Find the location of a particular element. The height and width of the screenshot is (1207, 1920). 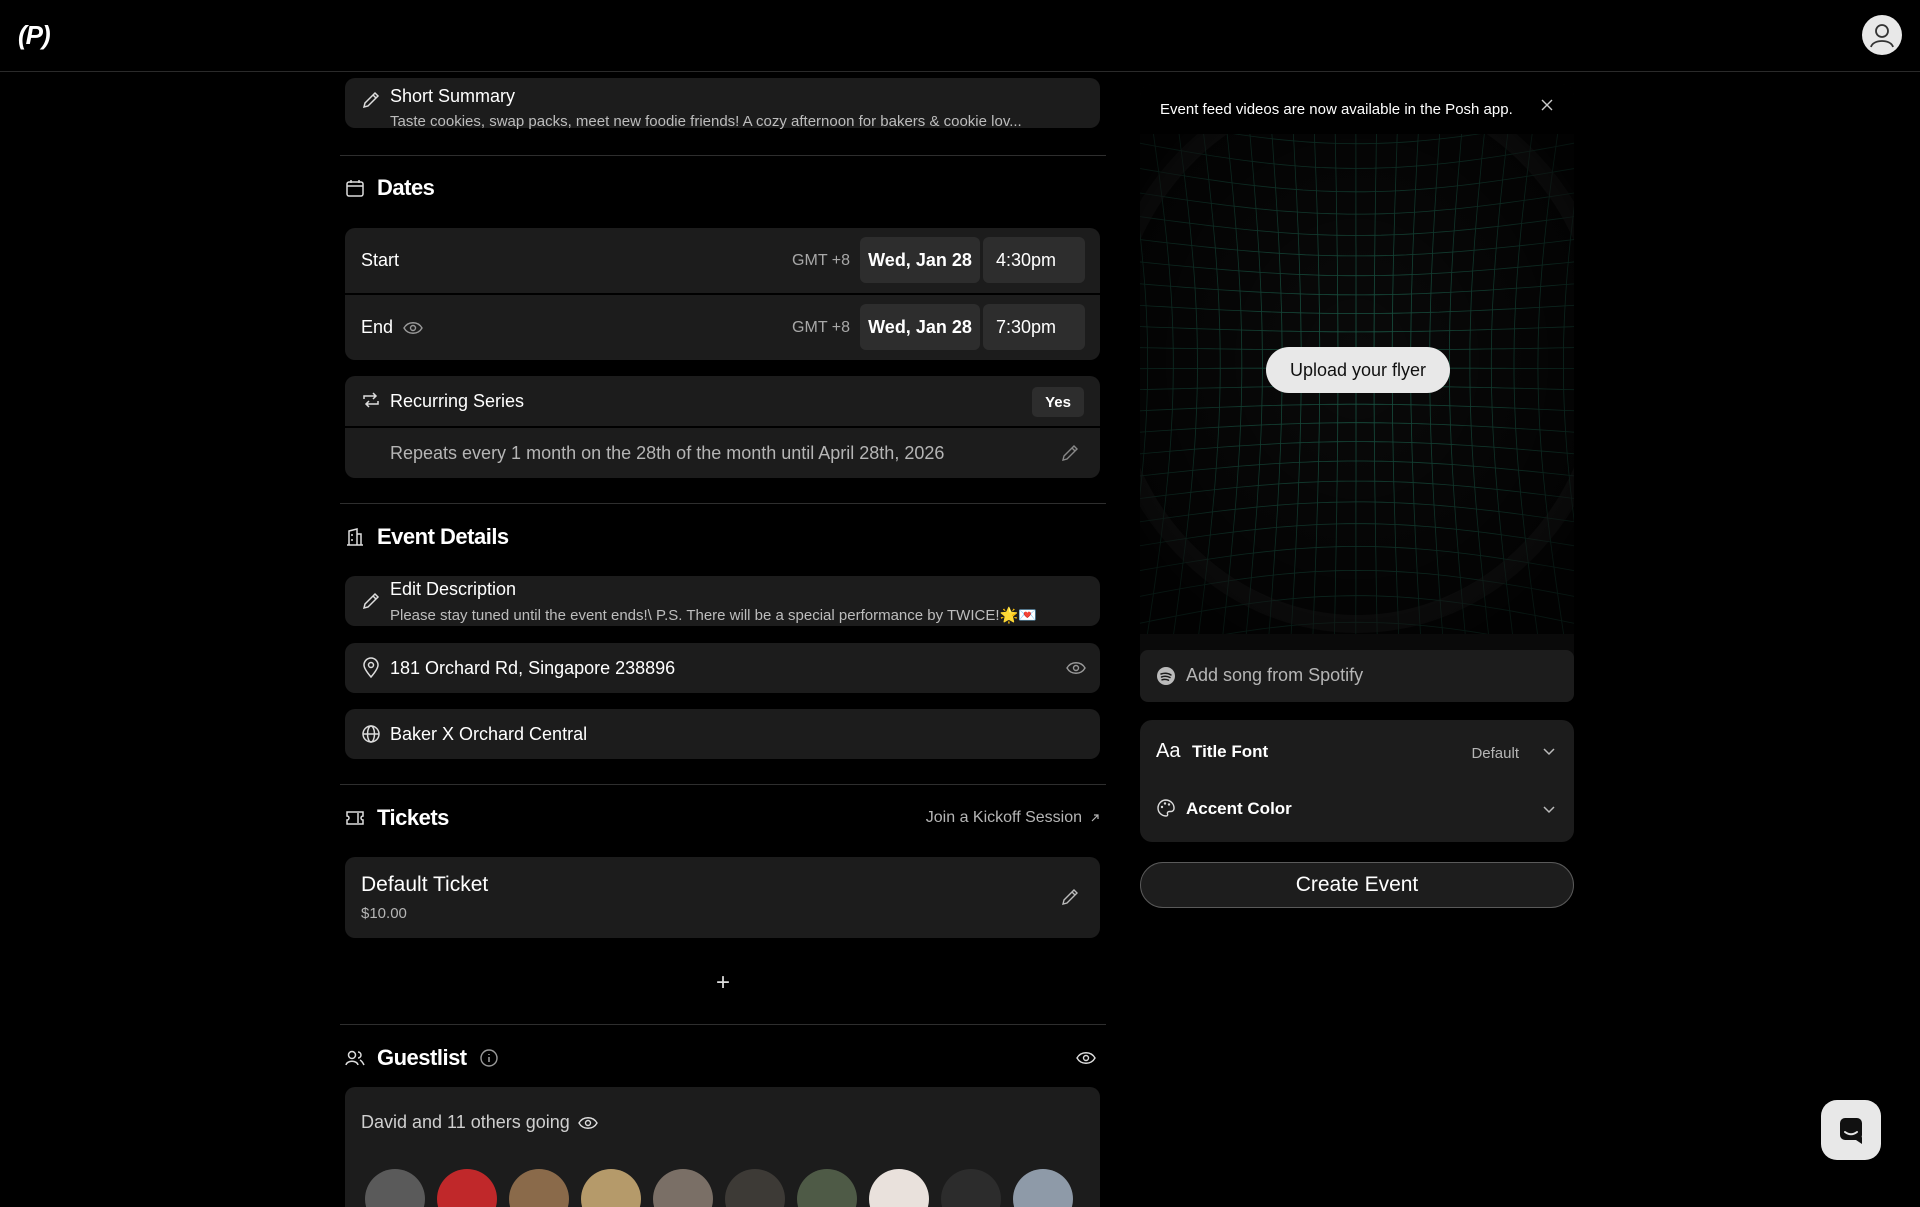

guestlist-heading: Guestlist is located at coordinates (422, 1058).